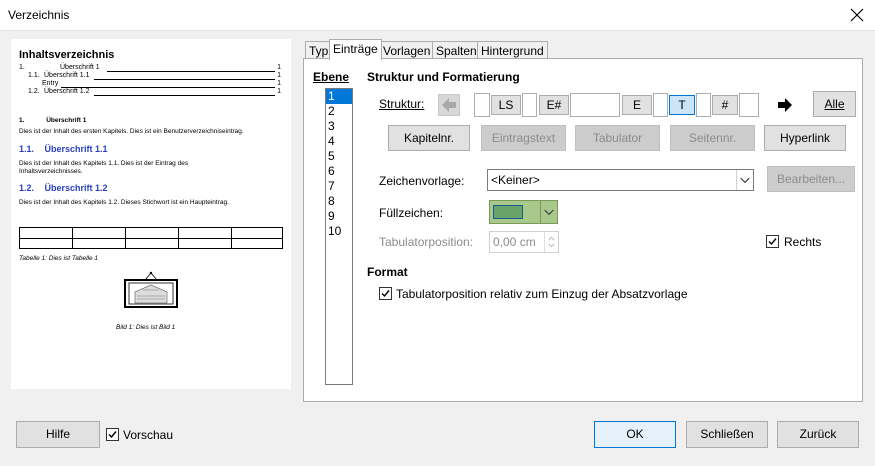  What do you see at coordinates (39, 15) in the screenshot?
I see `window-title: Verzeichnis` at bounding box center [39, 15].